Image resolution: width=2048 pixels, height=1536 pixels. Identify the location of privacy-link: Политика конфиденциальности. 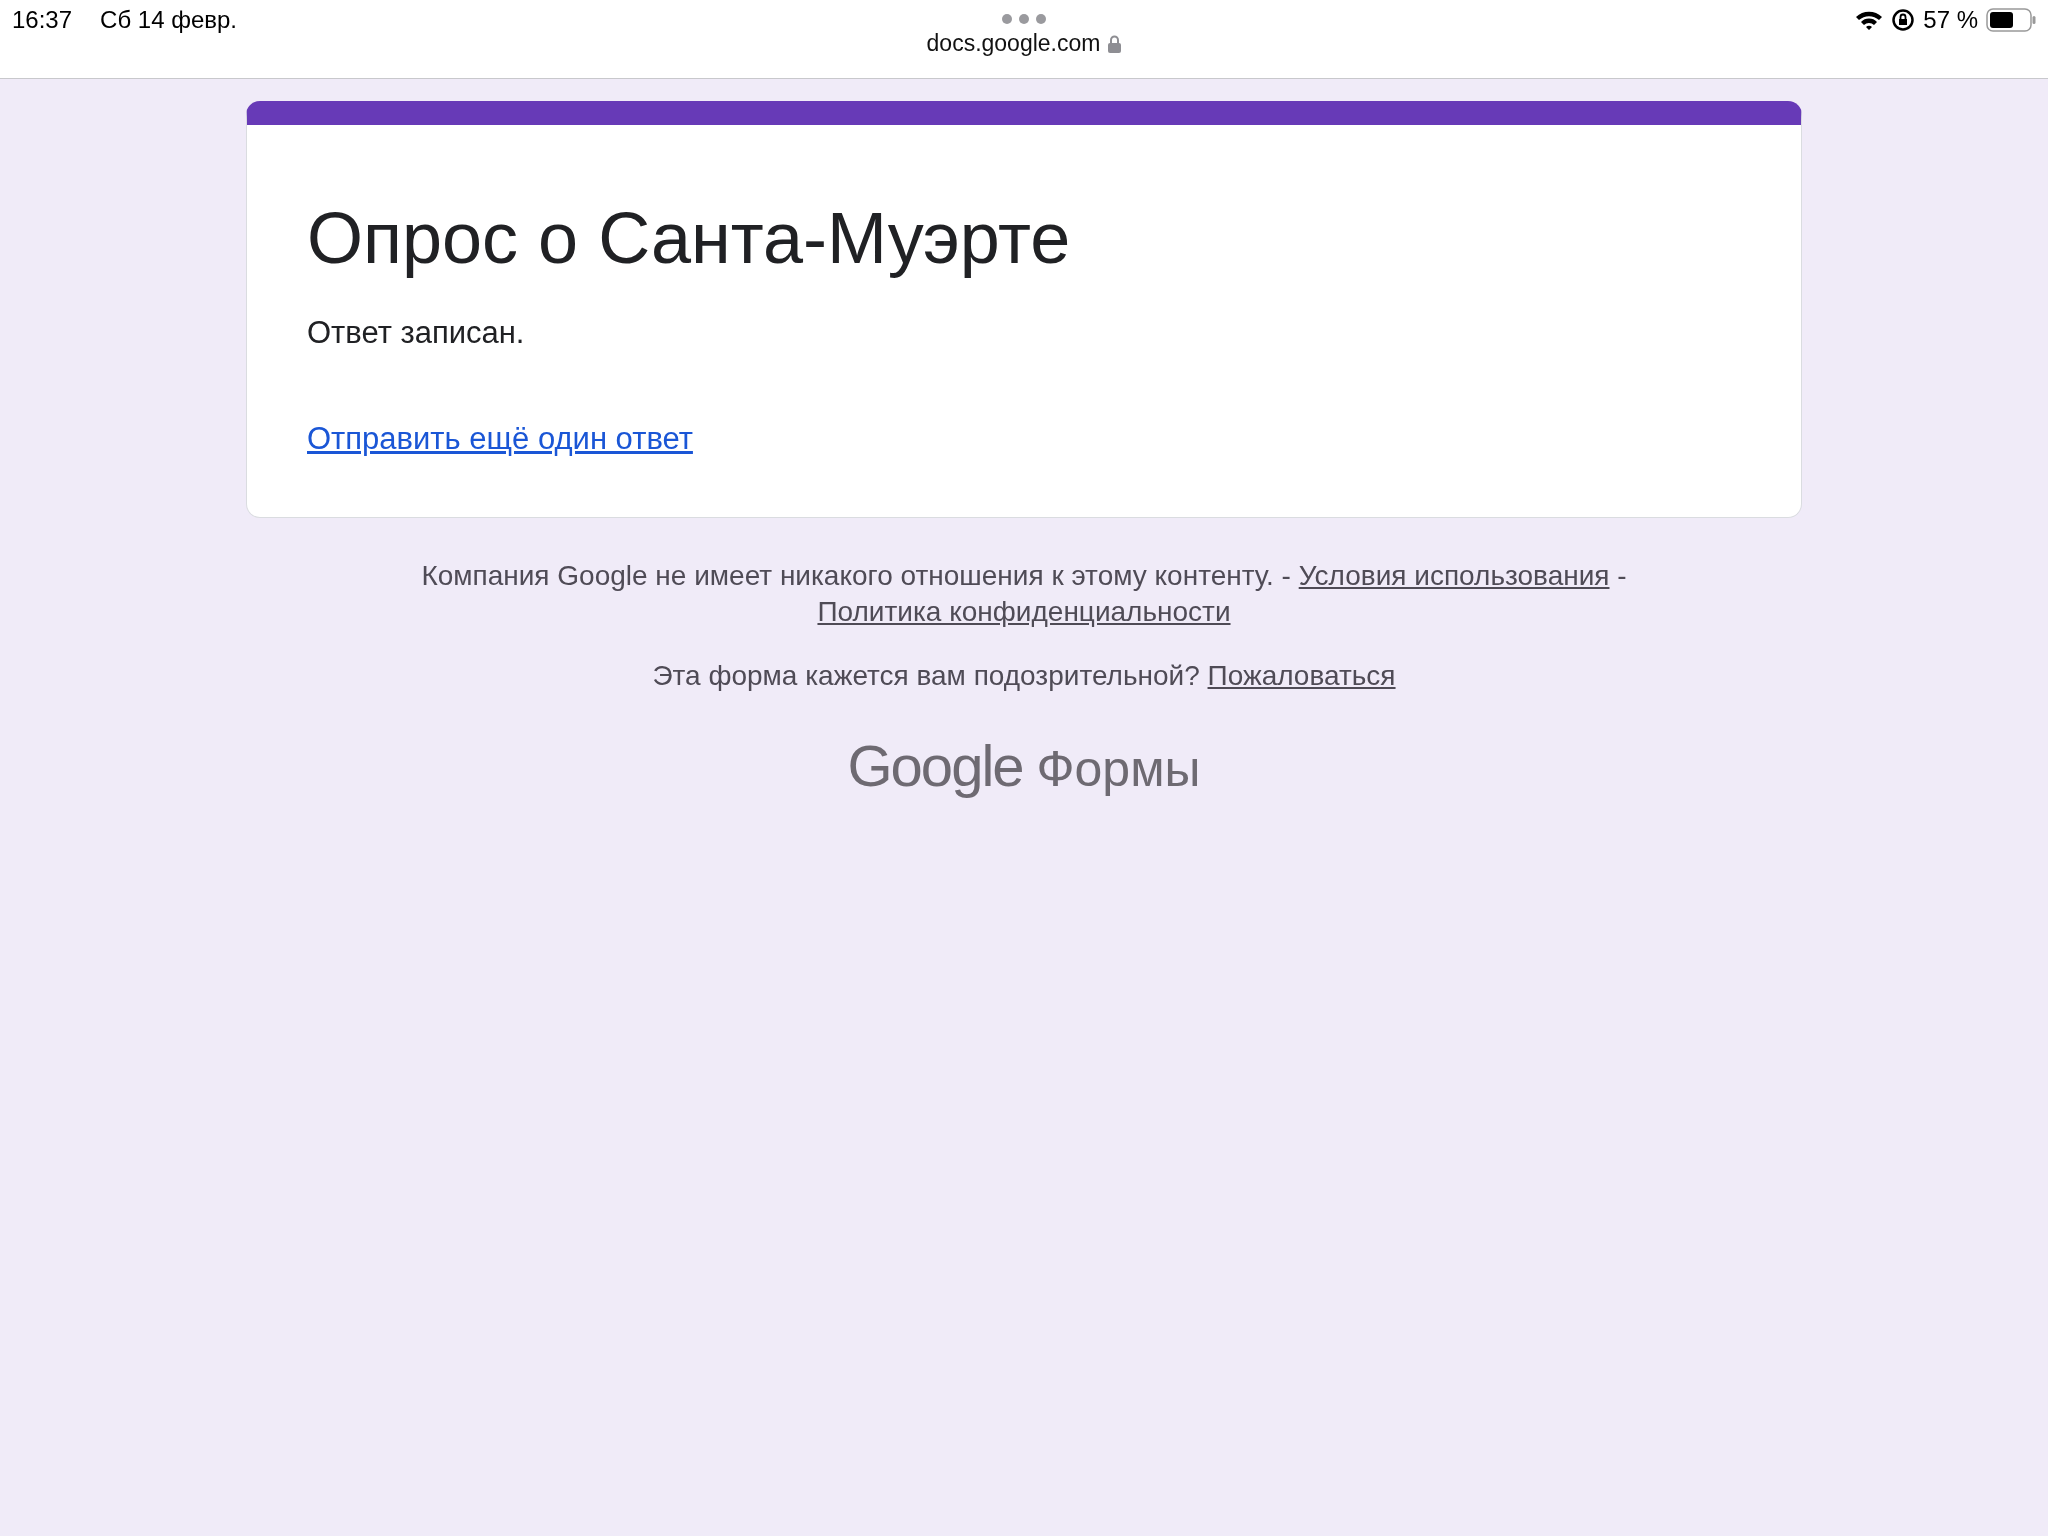
(1024, 611).